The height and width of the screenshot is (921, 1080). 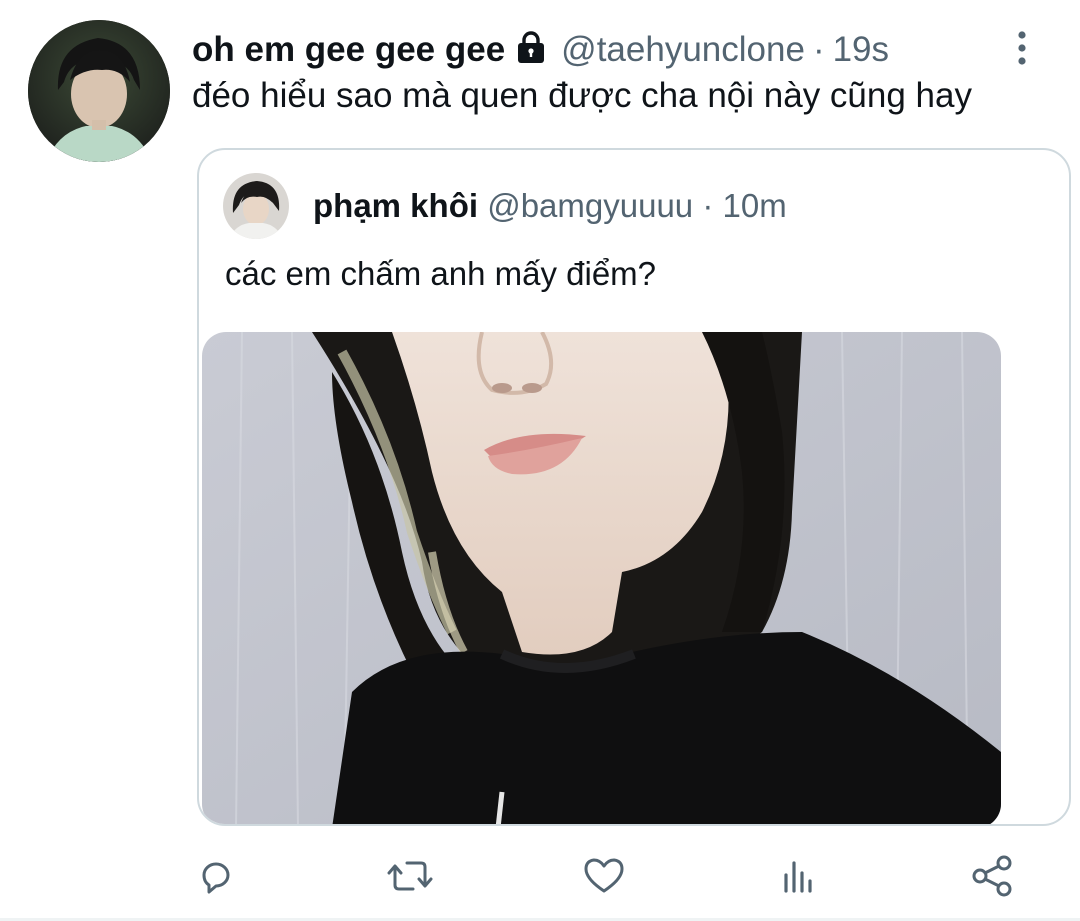 I want to click on quoted-tweet-text: các em chấm anh mấy điểm?, so click(x=441, y=273).